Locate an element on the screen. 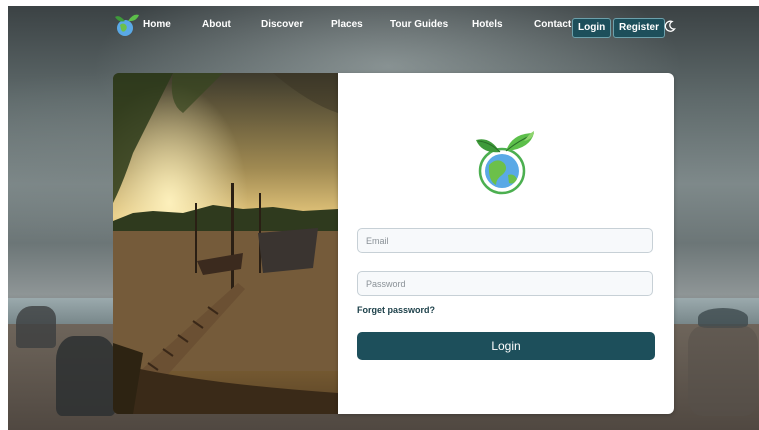  moon-icon is located at coordinates (670, 26).